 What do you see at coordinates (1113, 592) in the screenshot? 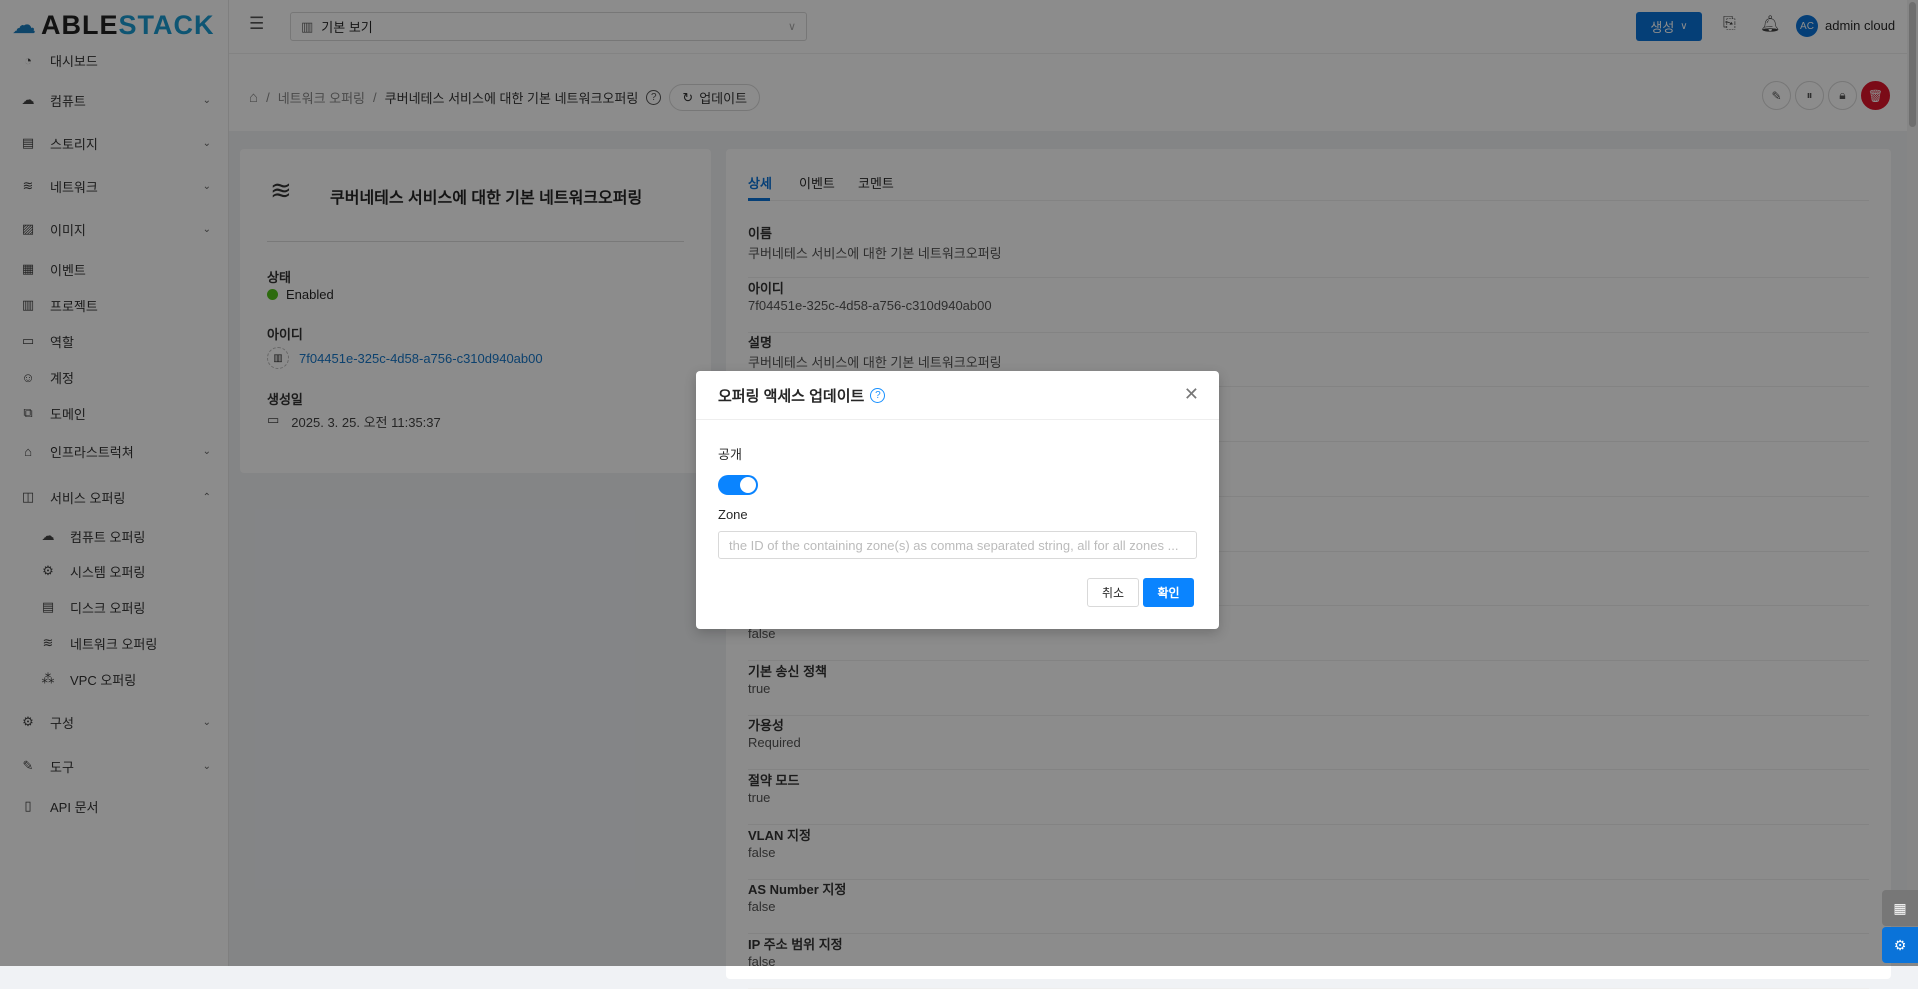
I see `cancel-button: 취소` at bounding box center [1113, 592].